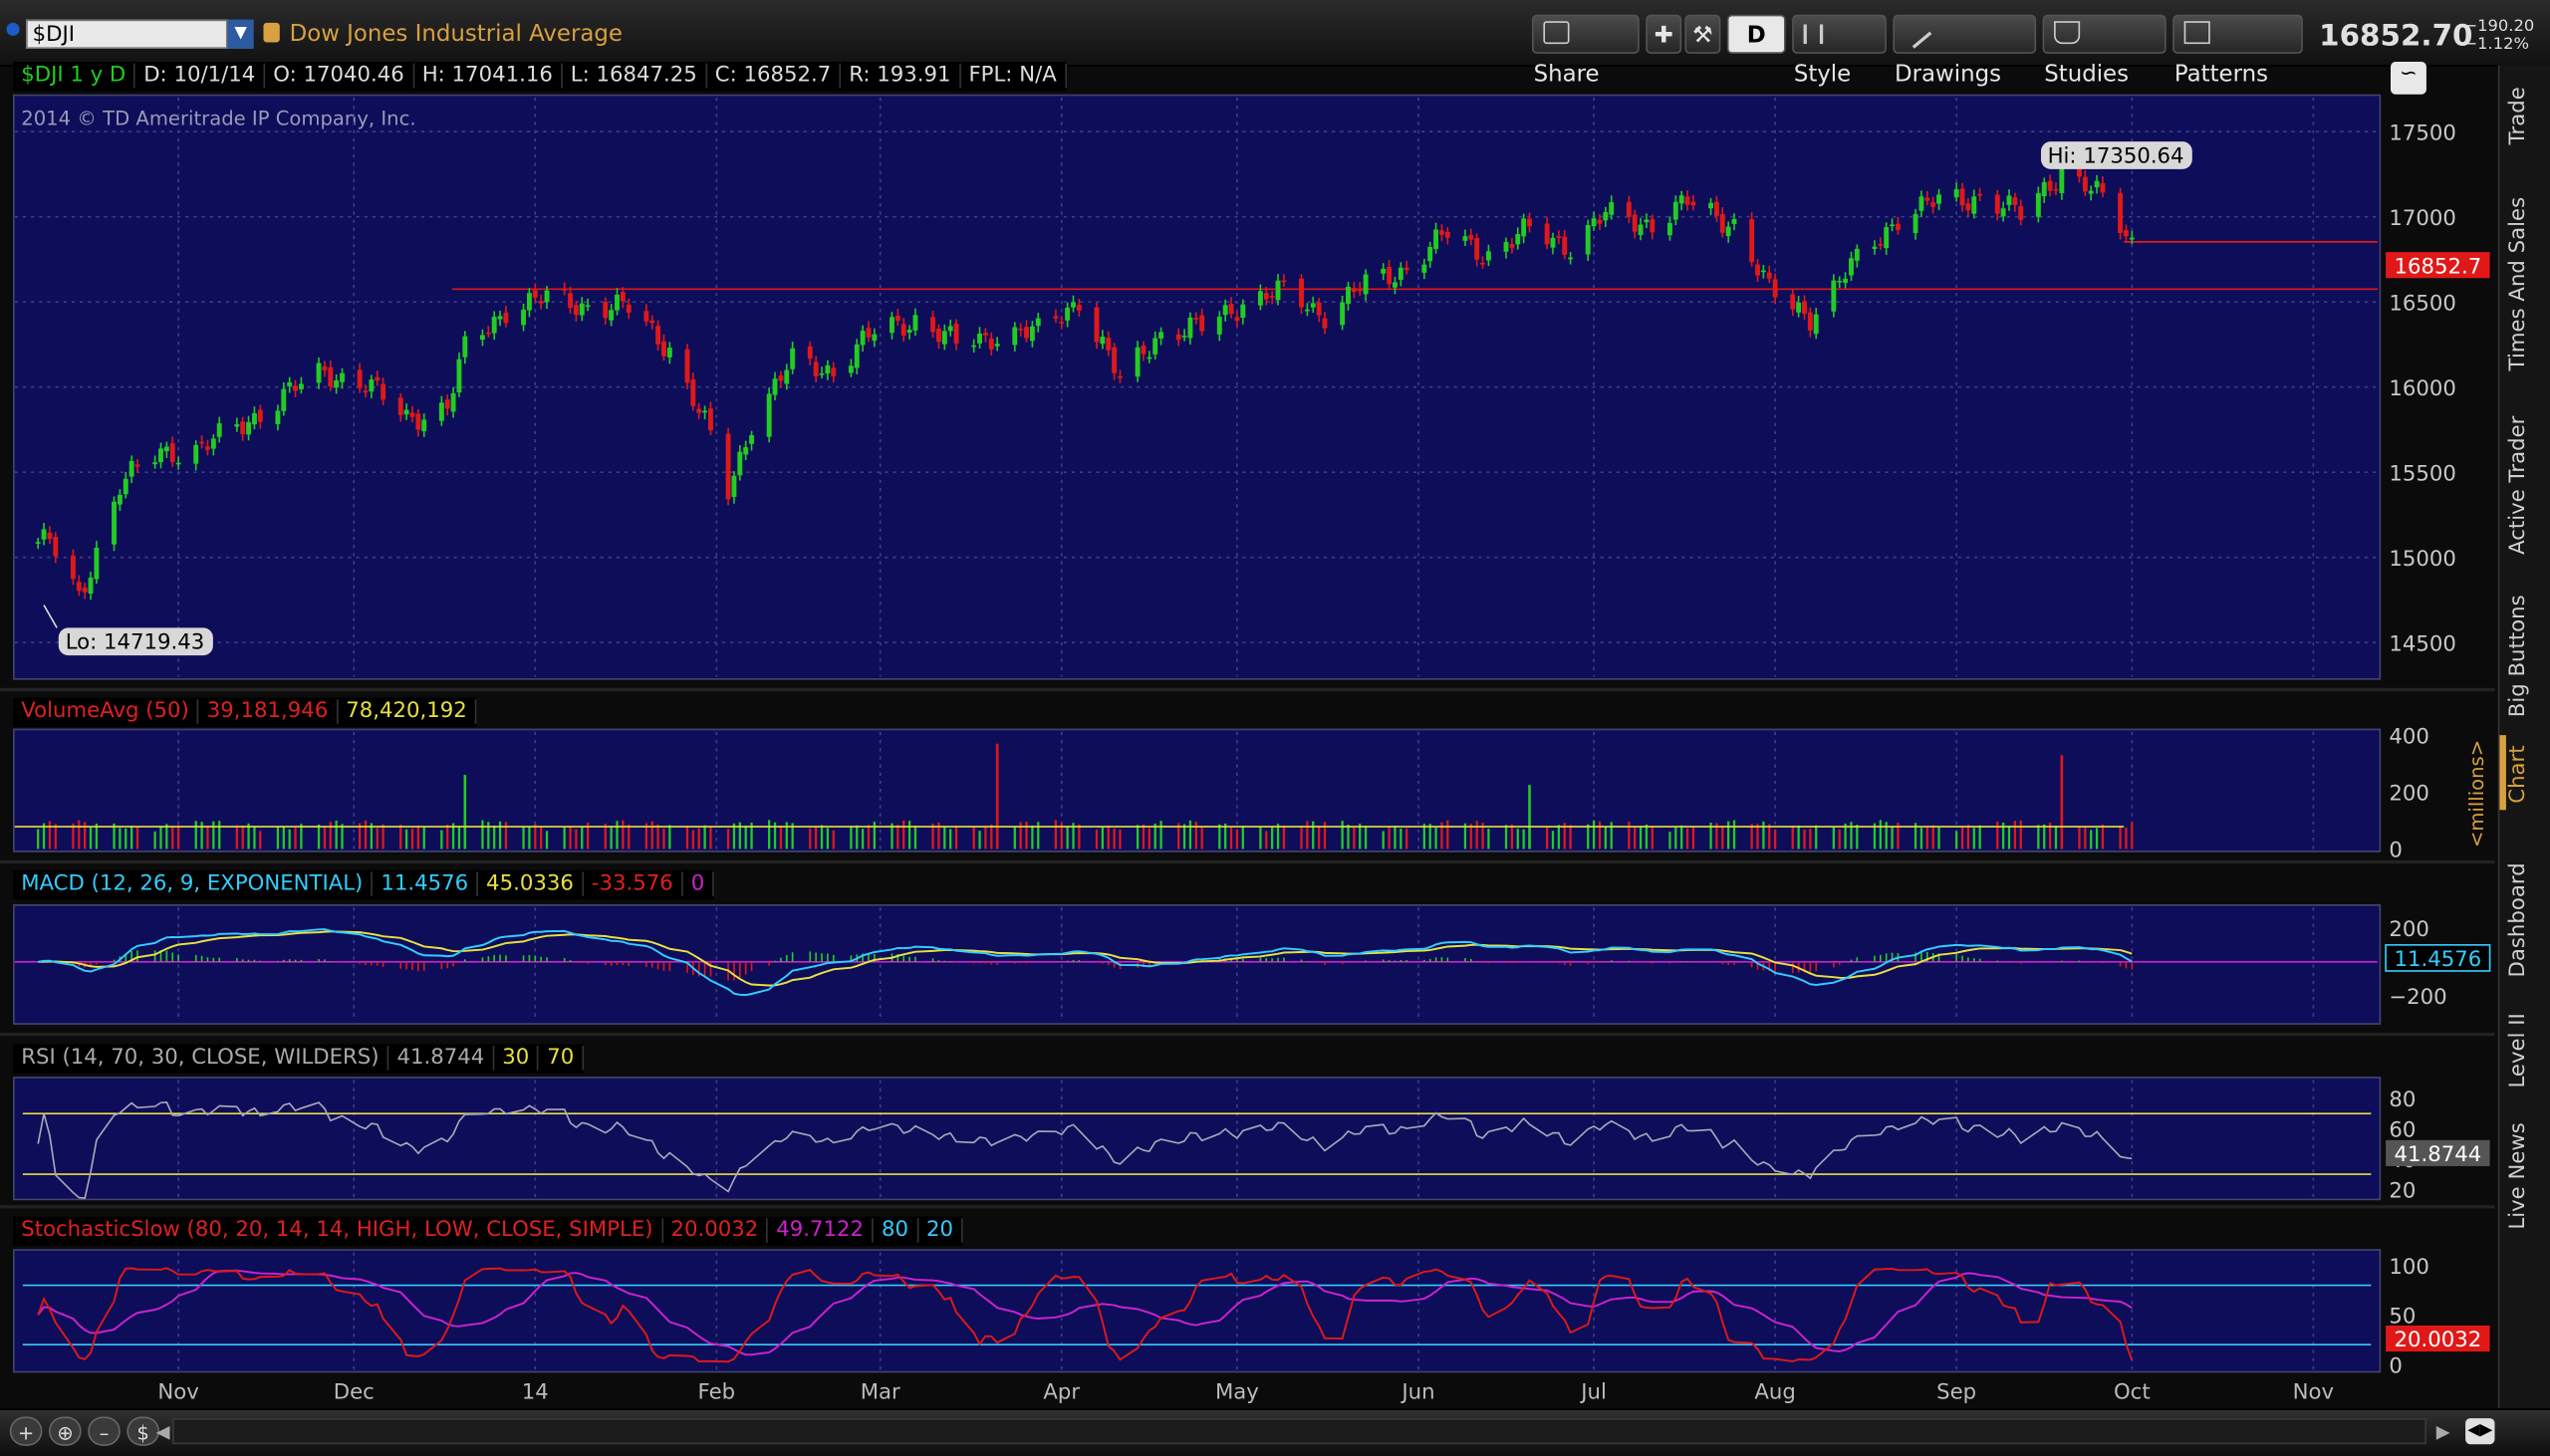  What do you see at coordinates (2132, 1391) in the screenshot?
I see `x-tick-label: Oct` at bounding box center [2132, 1391].